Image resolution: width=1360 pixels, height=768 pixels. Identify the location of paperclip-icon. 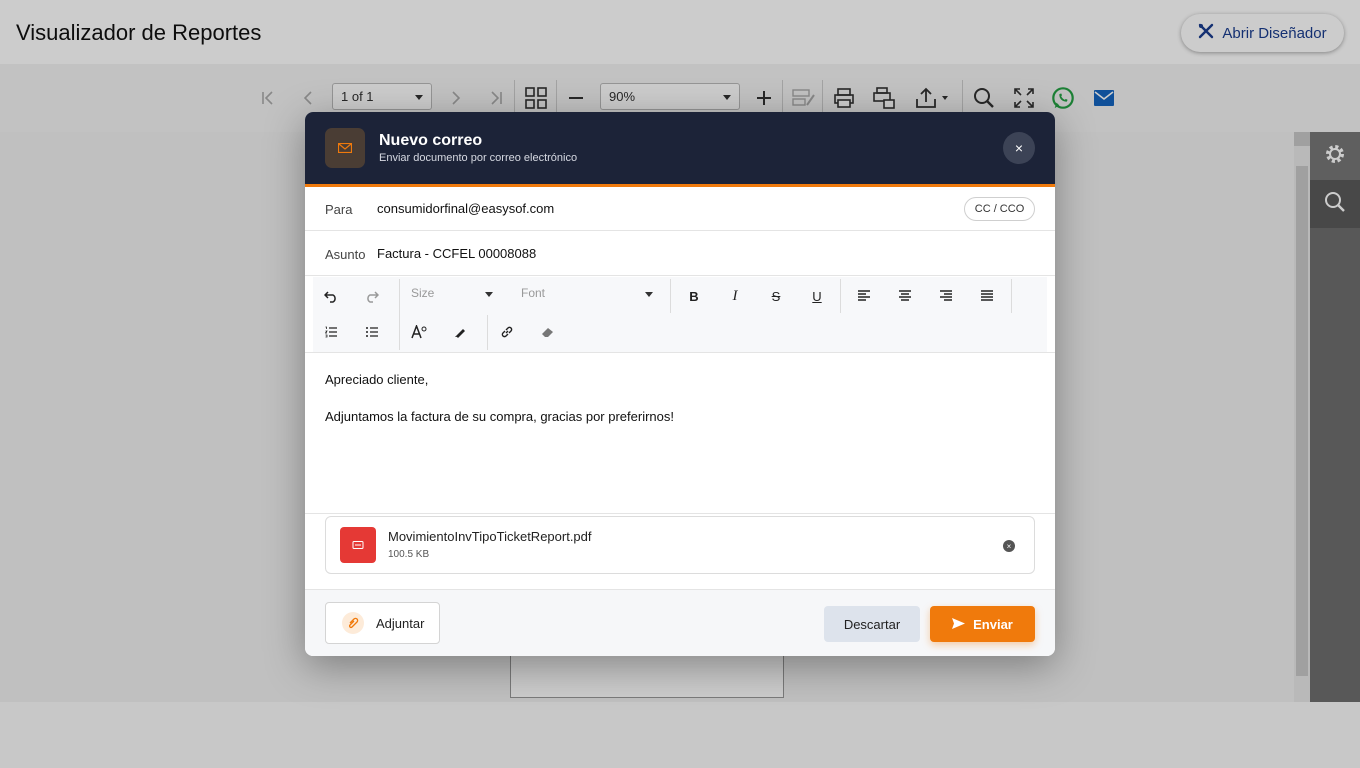
(353, 623).